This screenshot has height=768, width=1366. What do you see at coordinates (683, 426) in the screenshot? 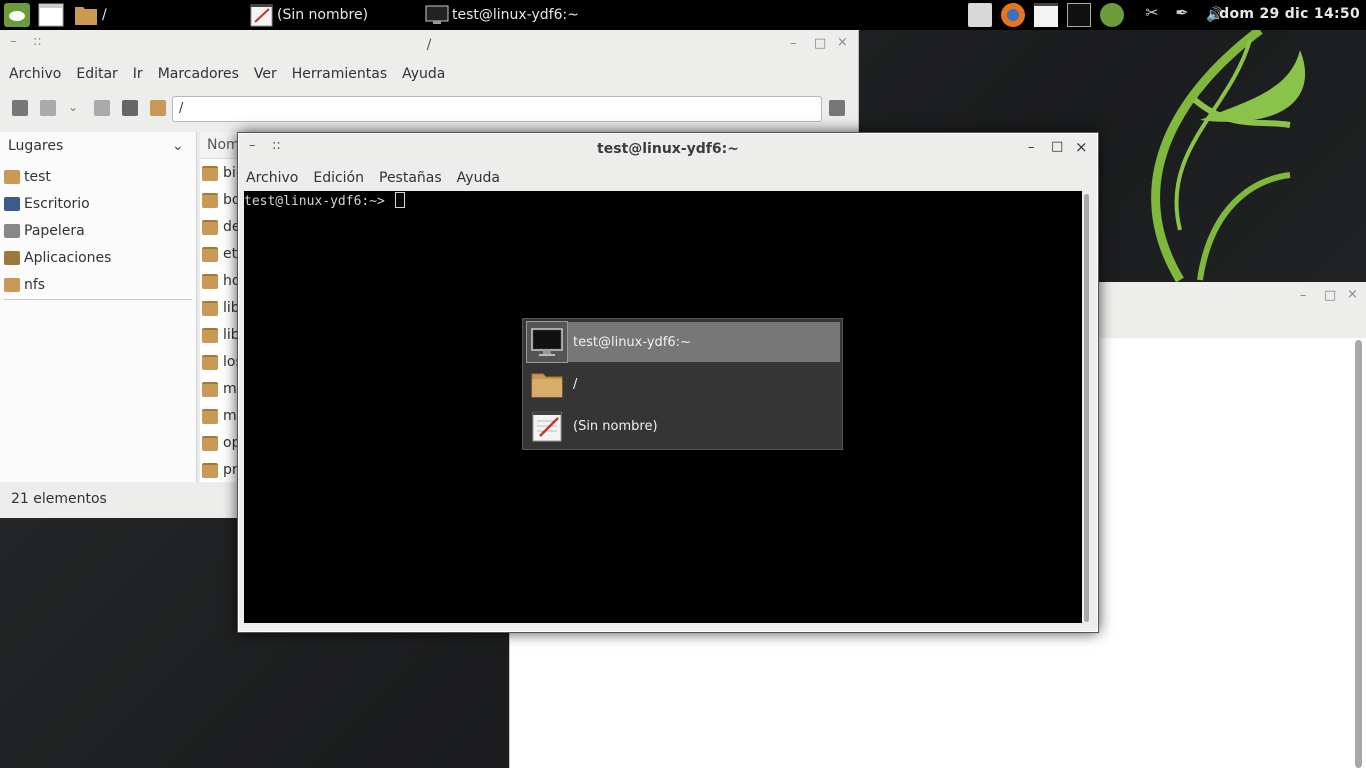
I see `switcher-item-editor: (Sin nombre)` at bounding box center [683, 426].